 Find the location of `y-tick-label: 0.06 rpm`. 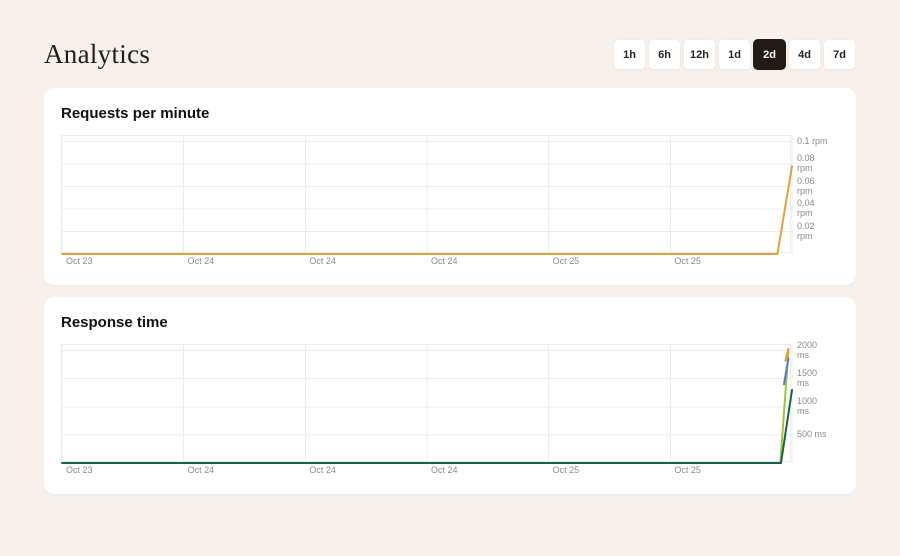

y-tick-label: 0.06 rpm is located at coordinates (806, 185).